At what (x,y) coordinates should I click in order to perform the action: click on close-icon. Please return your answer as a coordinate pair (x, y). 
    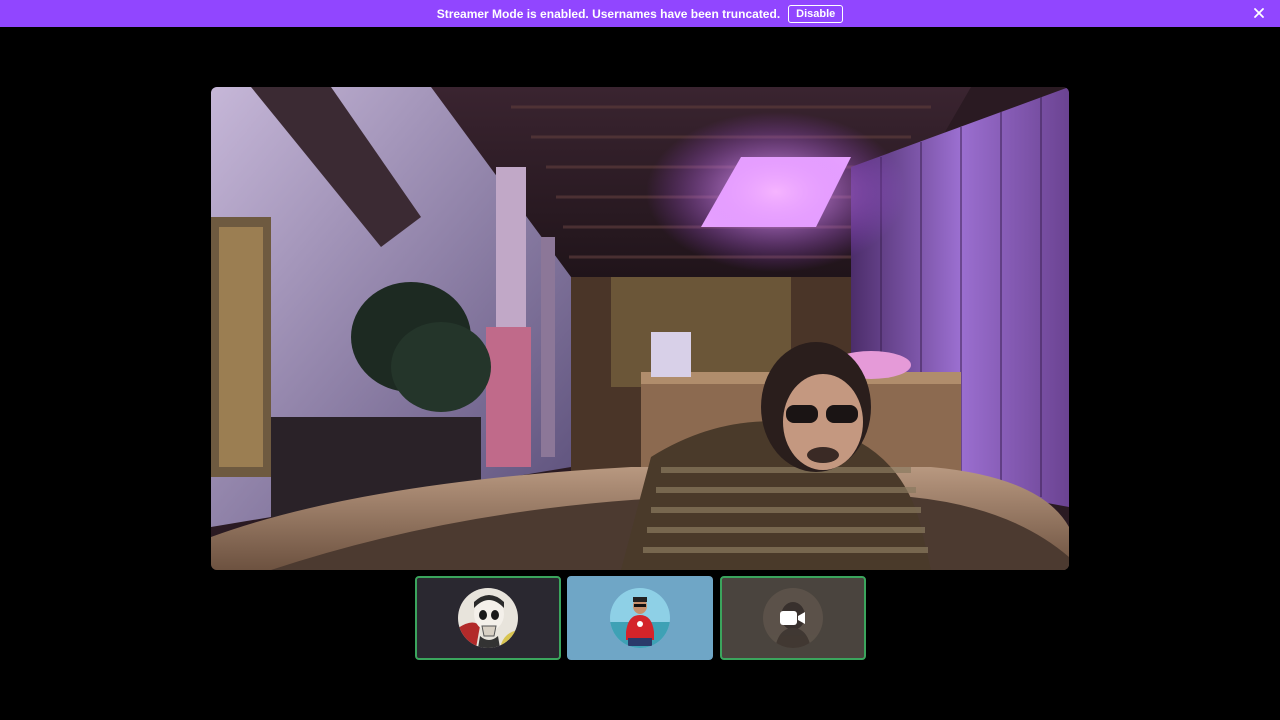
    Looking at the image, I should click on (1259, 13).